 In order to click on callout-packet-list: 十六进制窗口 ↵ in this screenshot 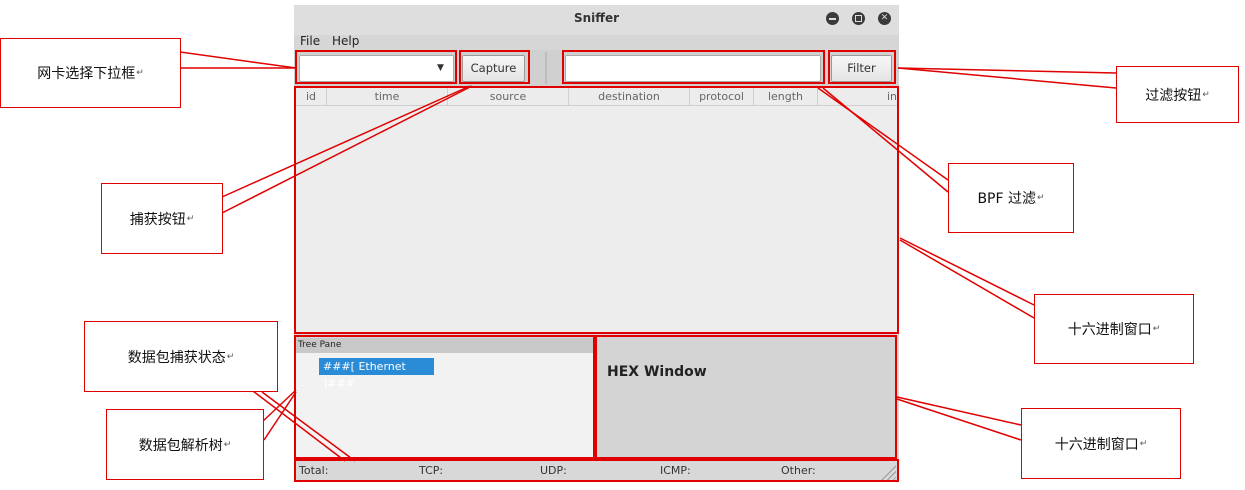, I will do `click(1114, 329)`.